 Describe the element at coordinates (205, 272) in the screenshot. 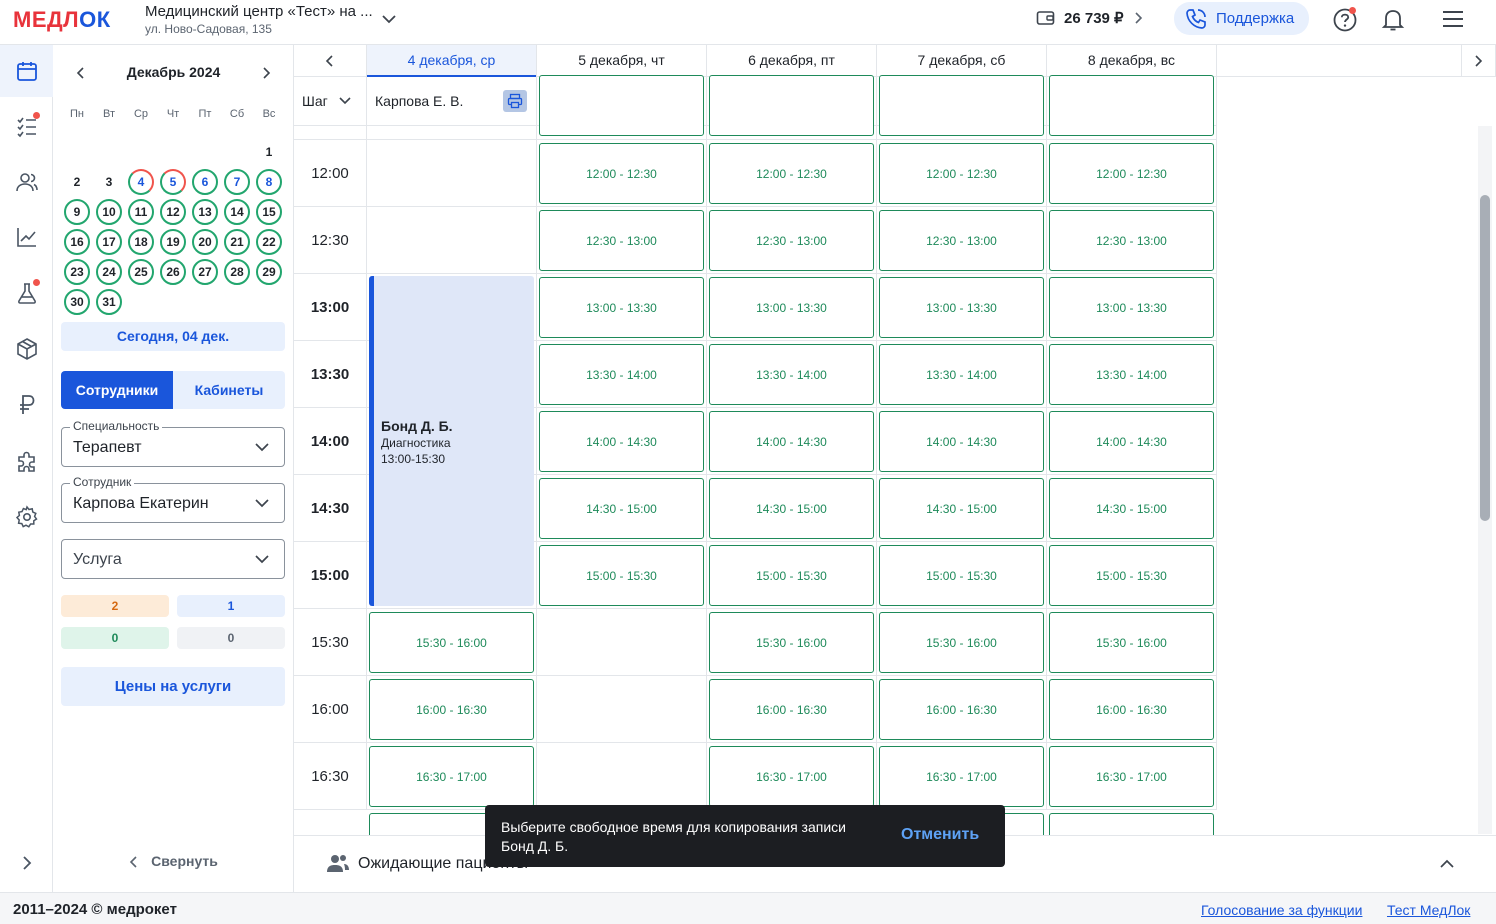

I see `calendar-day: 27` at that location.